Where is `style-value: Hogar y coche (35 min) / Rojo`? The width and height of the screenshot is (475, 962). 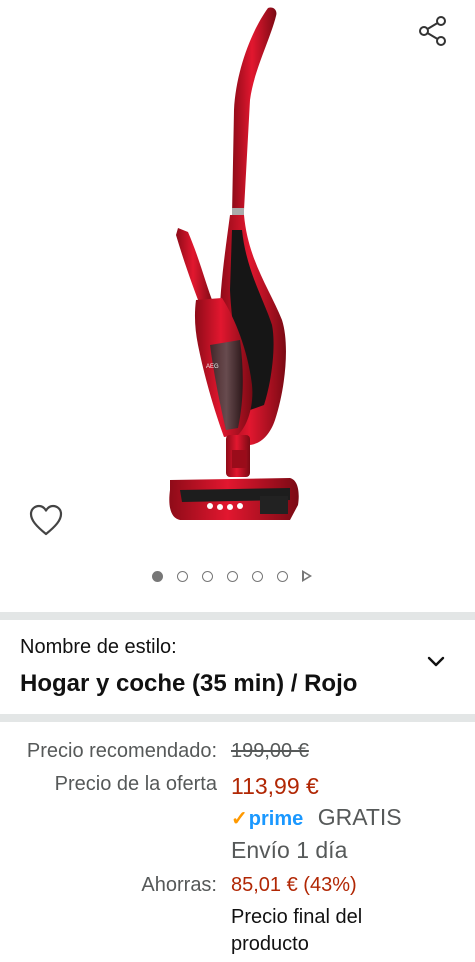 style-value: Hogar y coche (35 min) / Rojo is located at coordinates (189, 683).